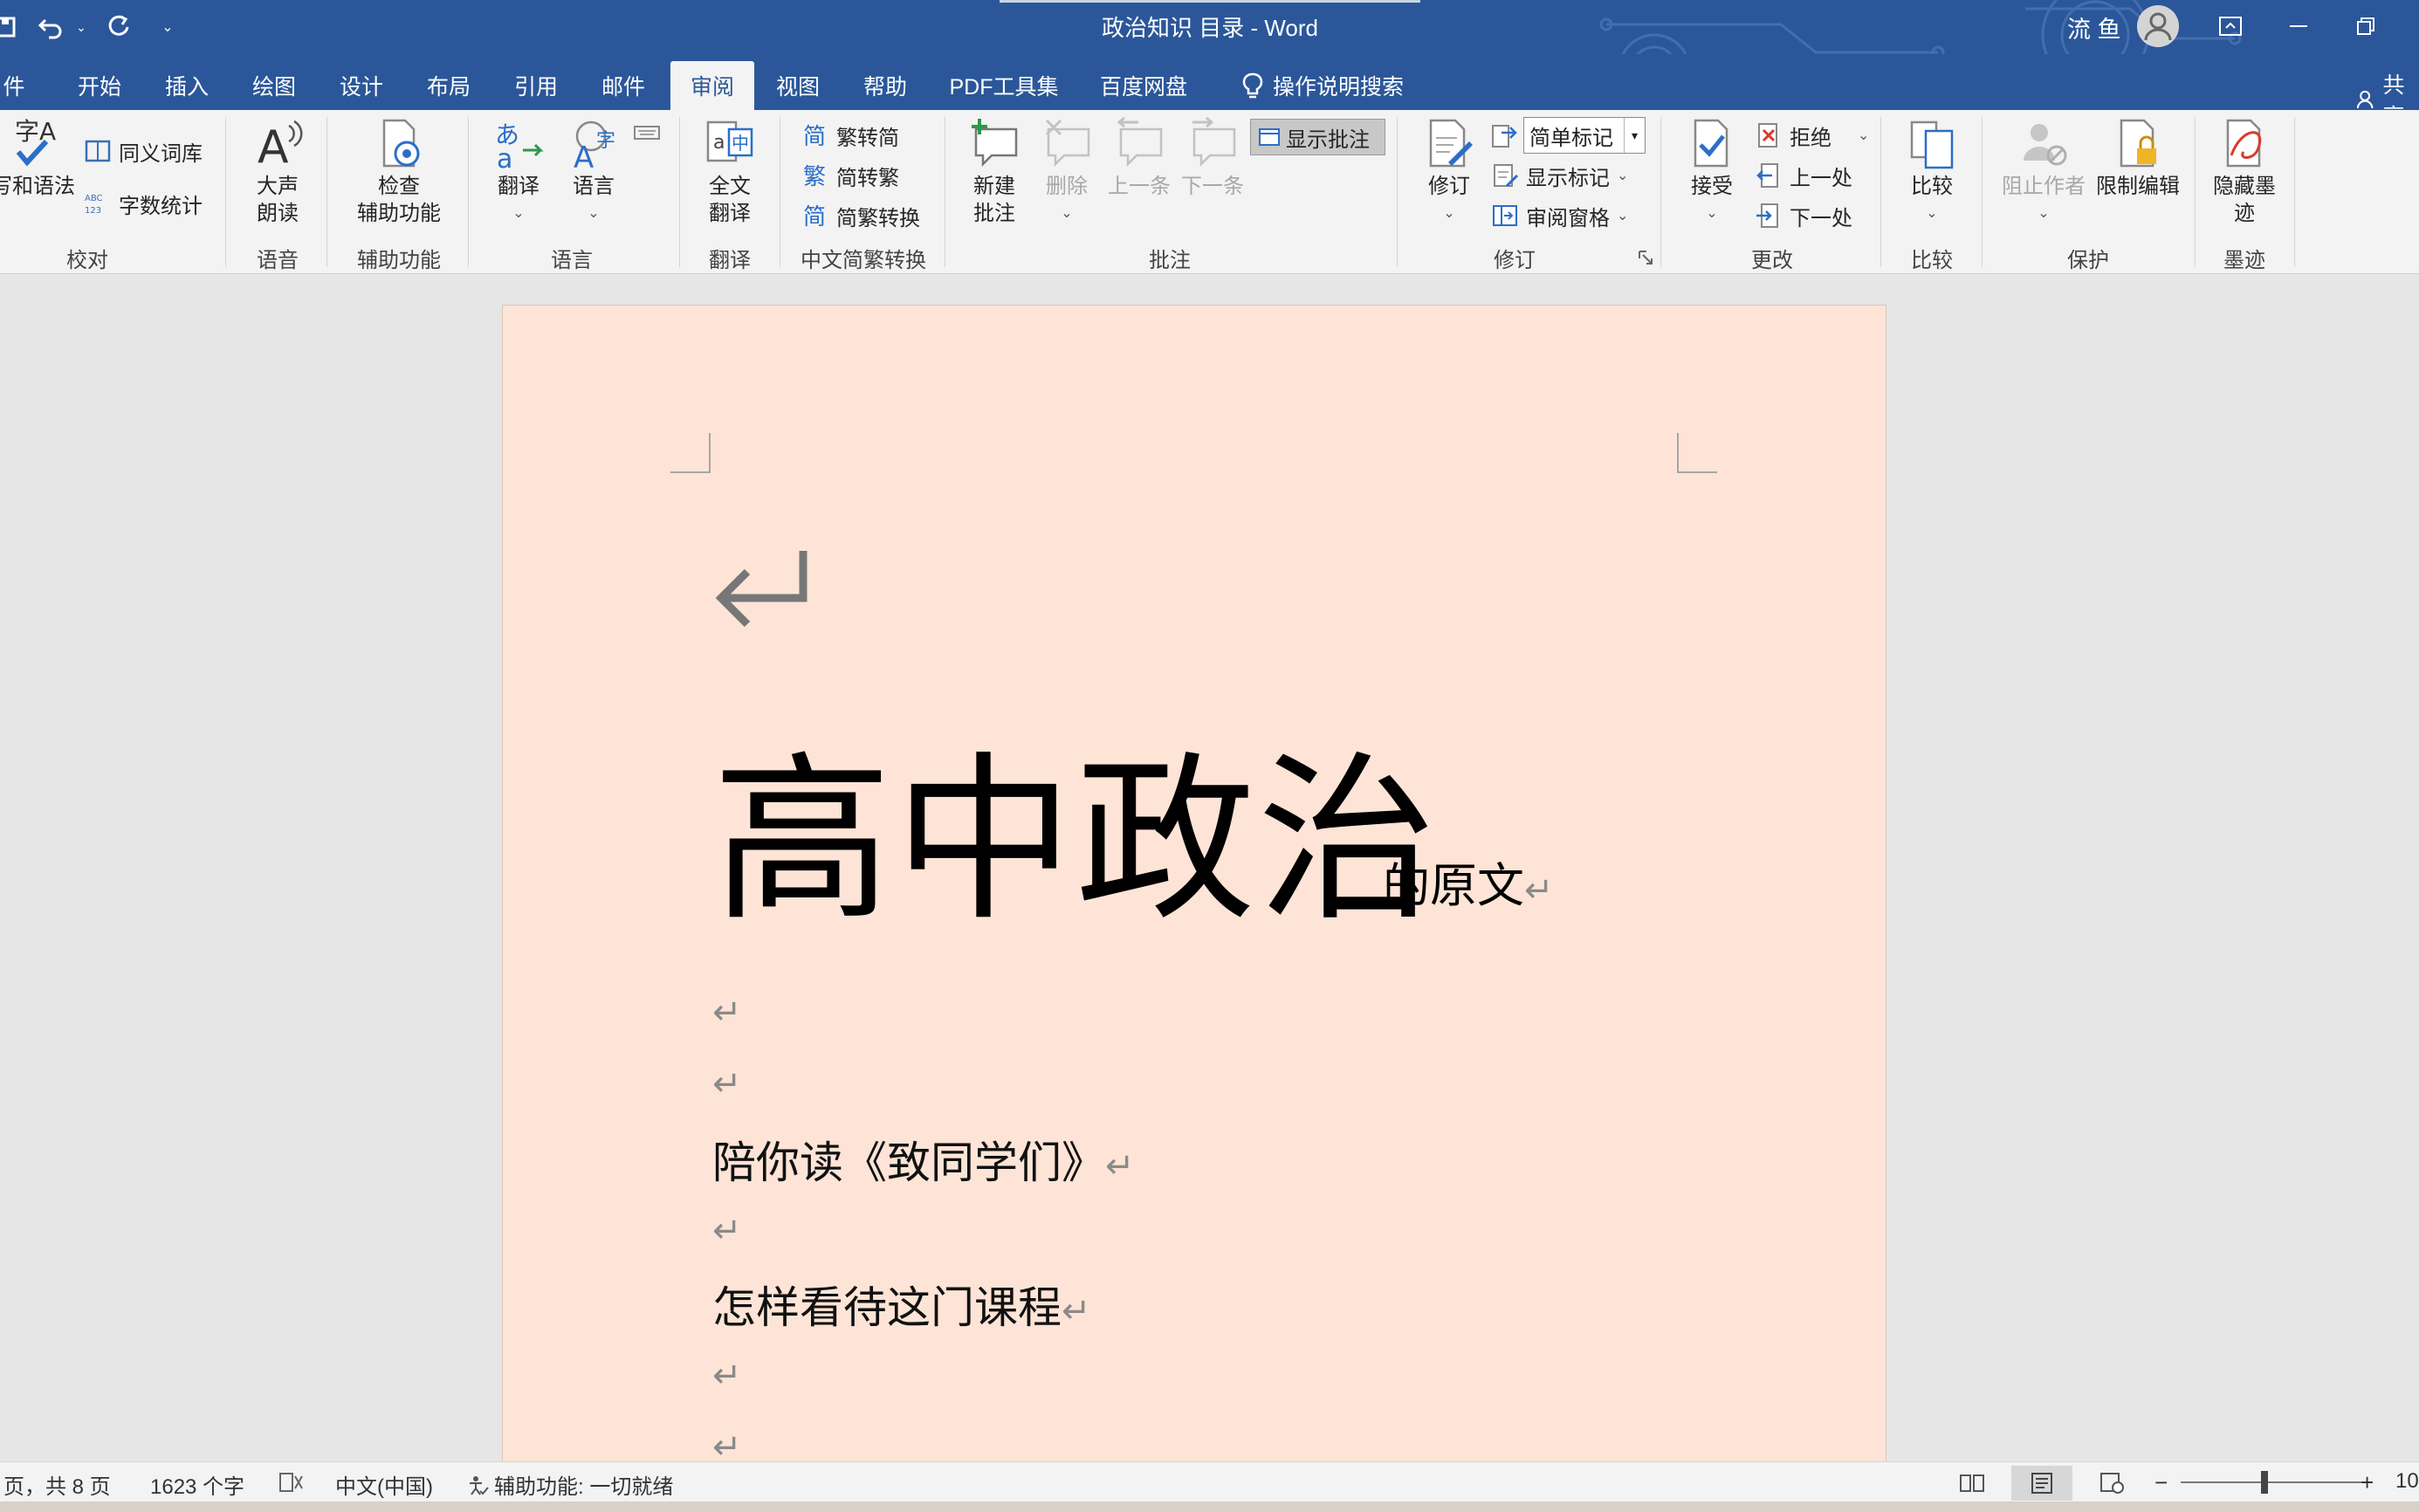 This screenshot has width=2419, height=1512. What do you see at coordinates (1506, 176) in the screenshot?
I see `show-markup-icon` at bounding box center [1506, 176].